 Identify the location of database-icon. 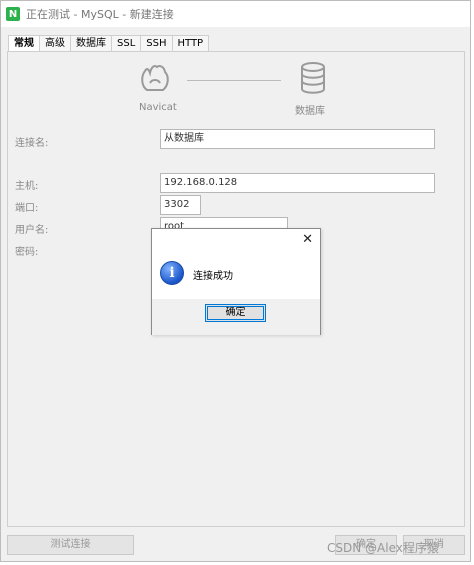
(313, 78).